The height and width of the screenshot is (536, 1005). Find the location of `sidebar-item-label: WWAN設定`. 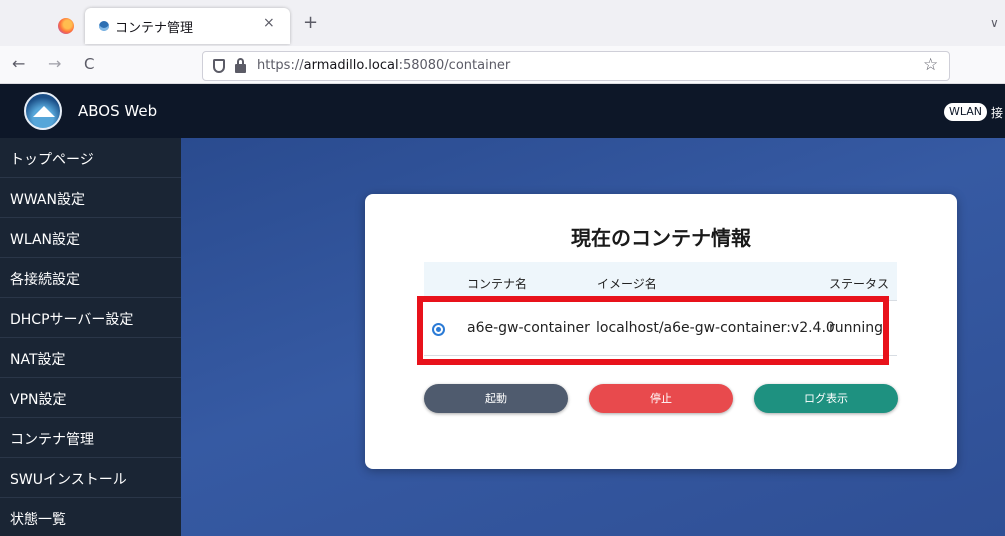

sidebar-item-label: WWAN設定 is located at coordinates (47, 200).